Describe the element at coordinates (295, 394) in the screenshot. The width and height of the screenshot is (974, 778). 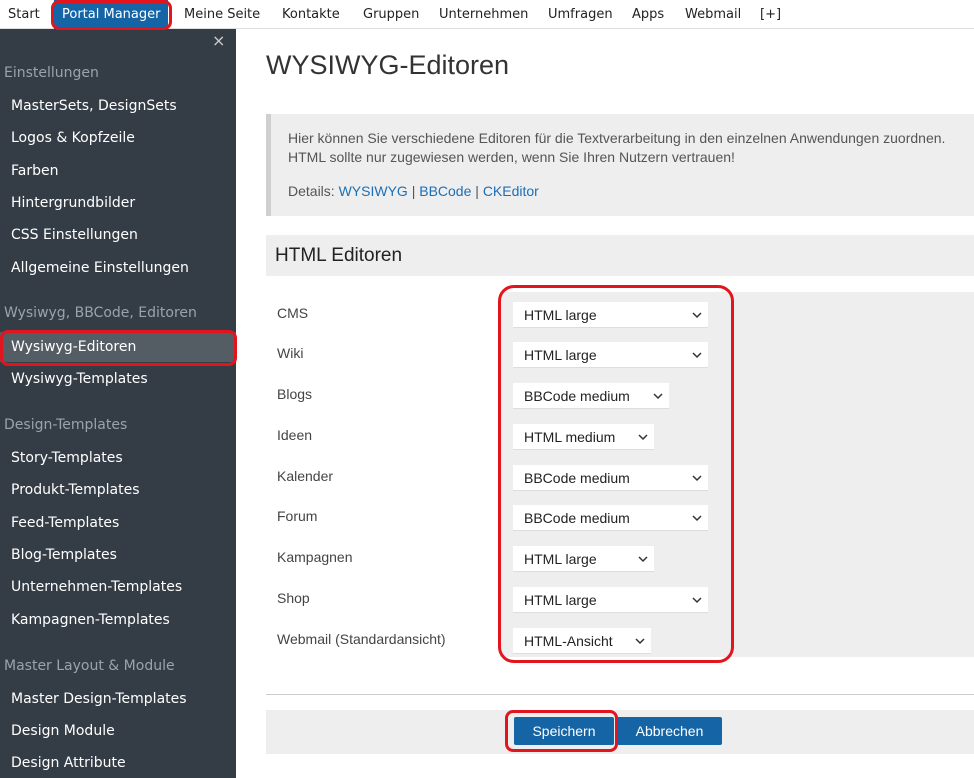
I see `label-blogs: Blogs` at that location.